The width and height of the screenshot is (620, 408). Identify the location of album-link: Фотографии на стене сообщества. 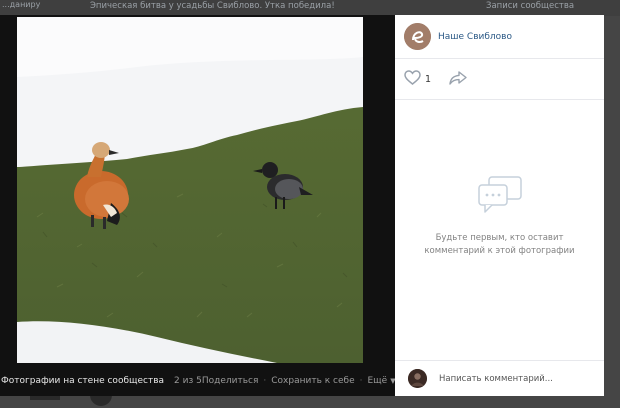
(82, 381).